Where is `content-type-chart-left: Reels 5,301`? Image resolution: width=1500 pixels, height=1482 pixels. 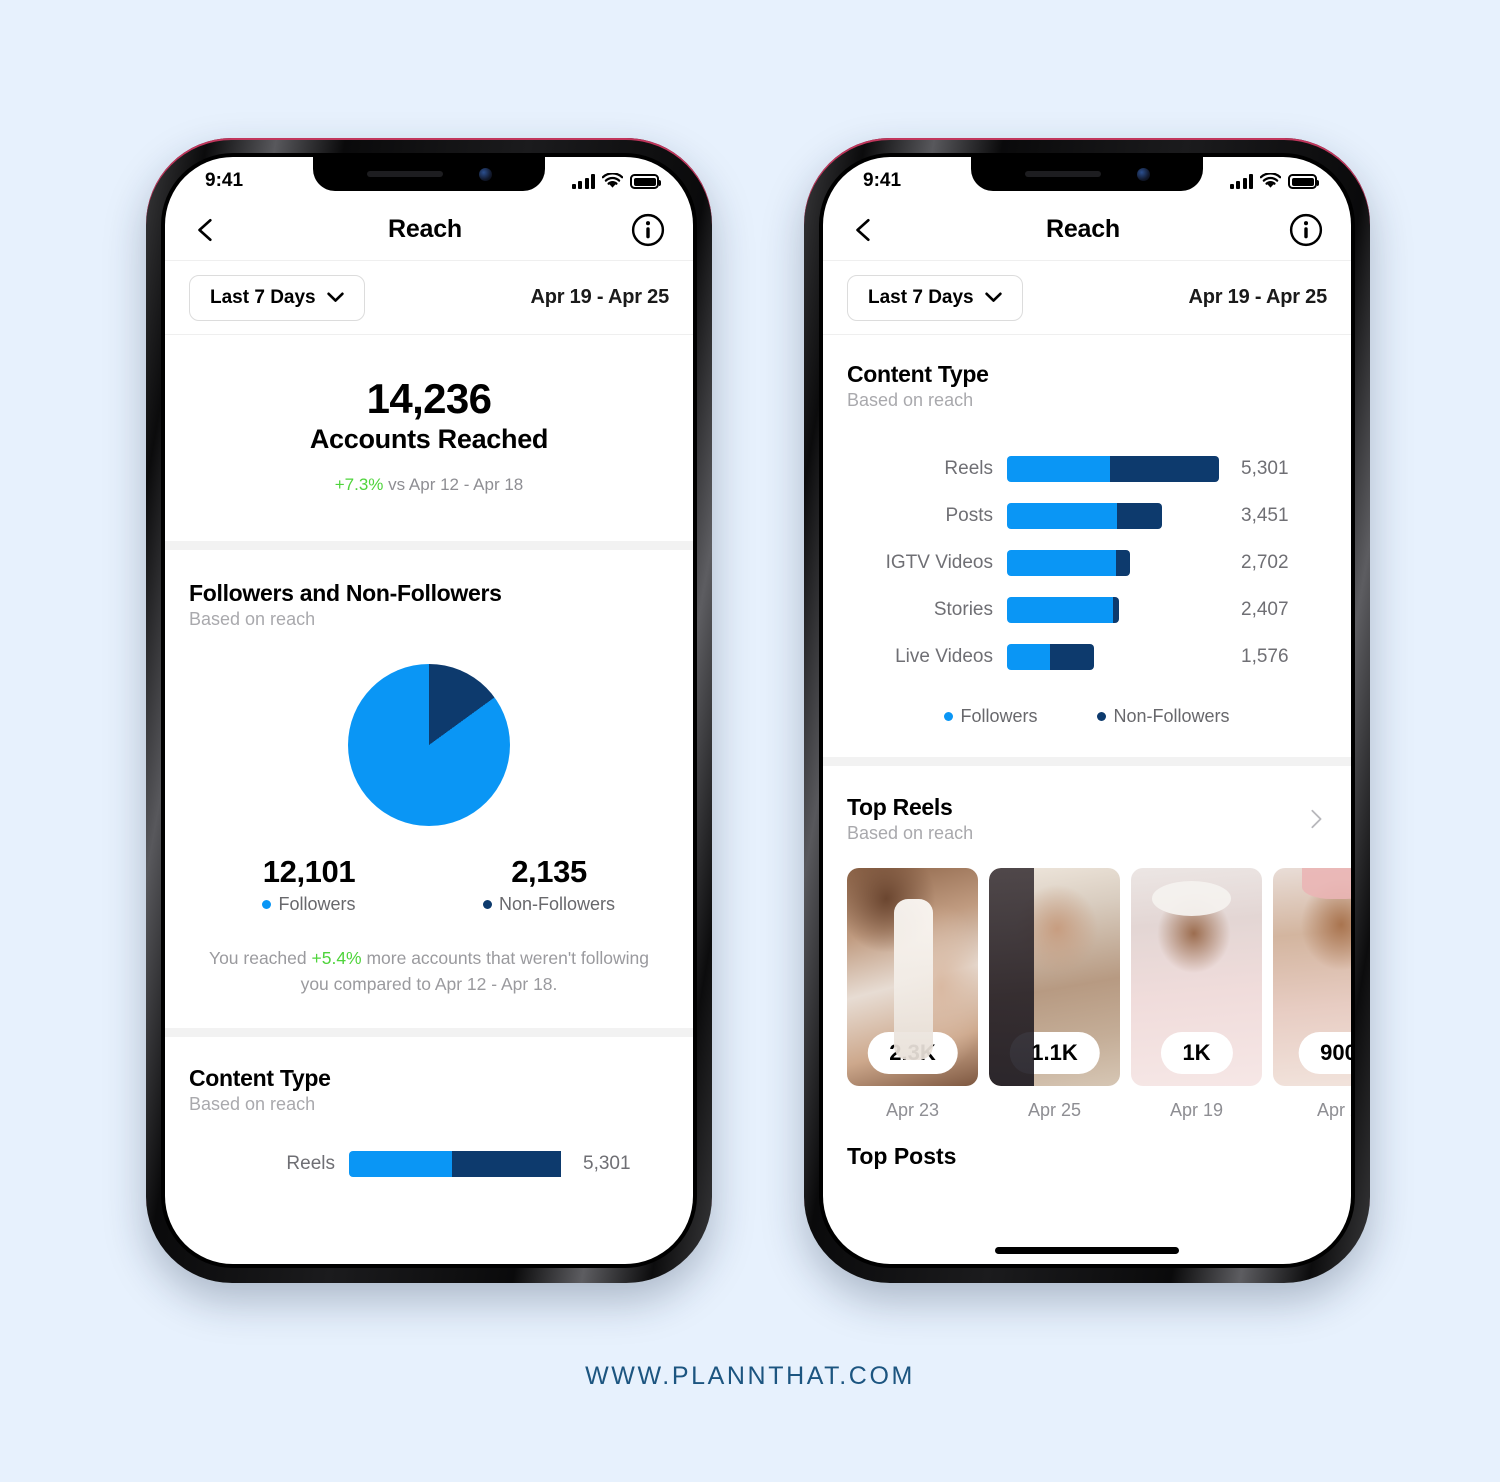
content-type-chart-left: Reels 5,301 is located at coordinates (429, 1164).